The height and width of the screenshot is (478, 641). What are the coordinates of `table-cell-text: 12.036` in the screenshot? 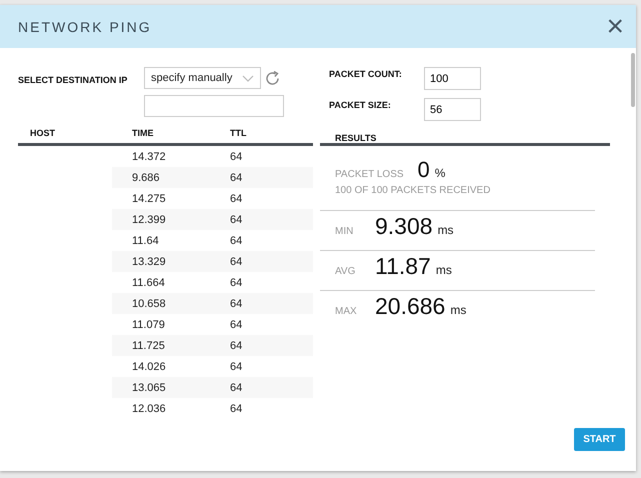 It's located at (149, 408).